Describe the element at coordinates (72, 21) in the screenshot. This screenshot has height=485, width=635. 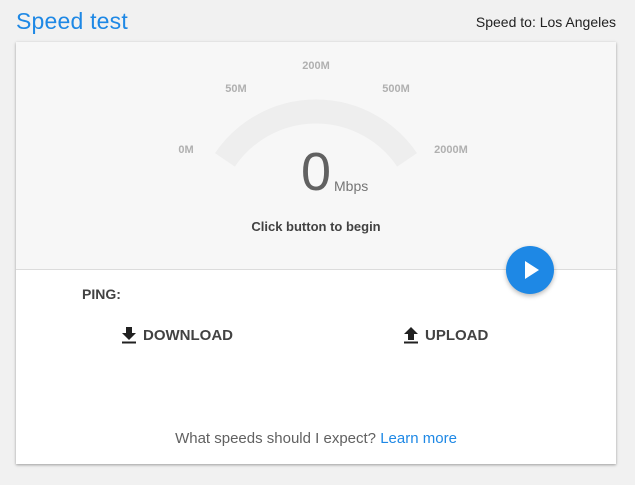
I see `page-title: Speed test` at that location.